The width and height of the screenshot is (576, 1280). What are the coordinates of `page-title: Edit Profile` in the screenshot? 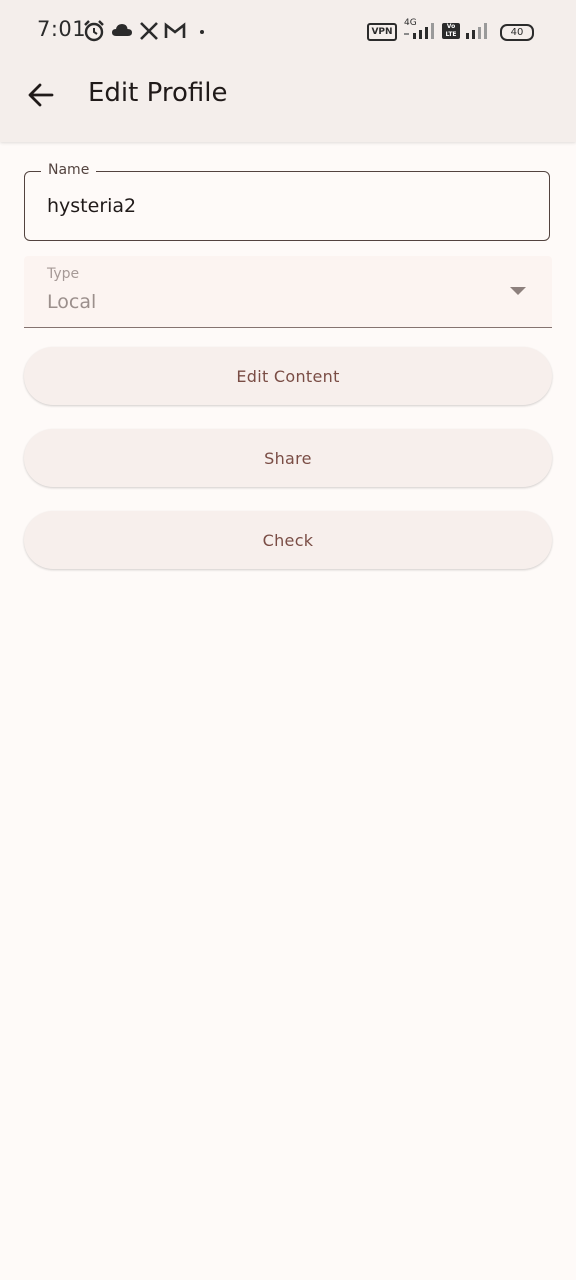 It's located at (158, 93).